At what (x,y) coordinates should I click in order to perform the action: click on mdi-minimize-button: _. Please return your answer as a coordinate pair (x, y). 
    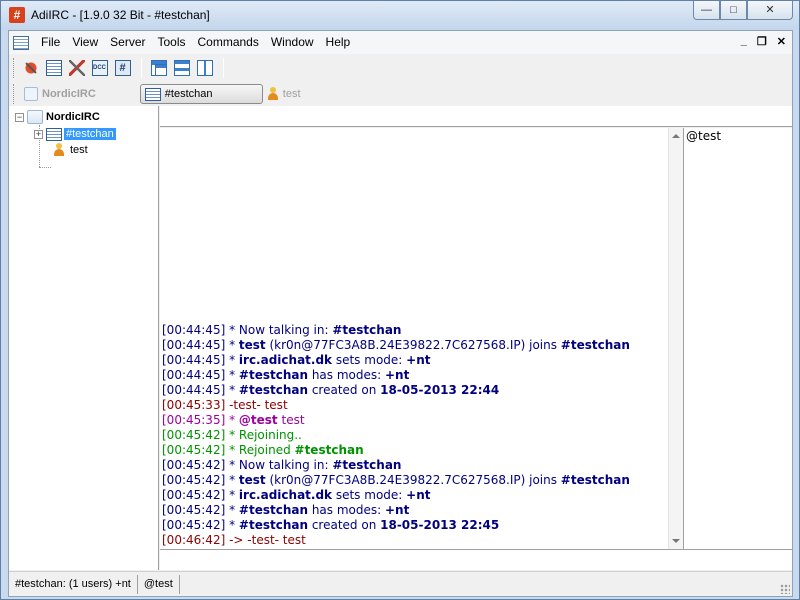
    Looking at the image, I should click on (744, 41).